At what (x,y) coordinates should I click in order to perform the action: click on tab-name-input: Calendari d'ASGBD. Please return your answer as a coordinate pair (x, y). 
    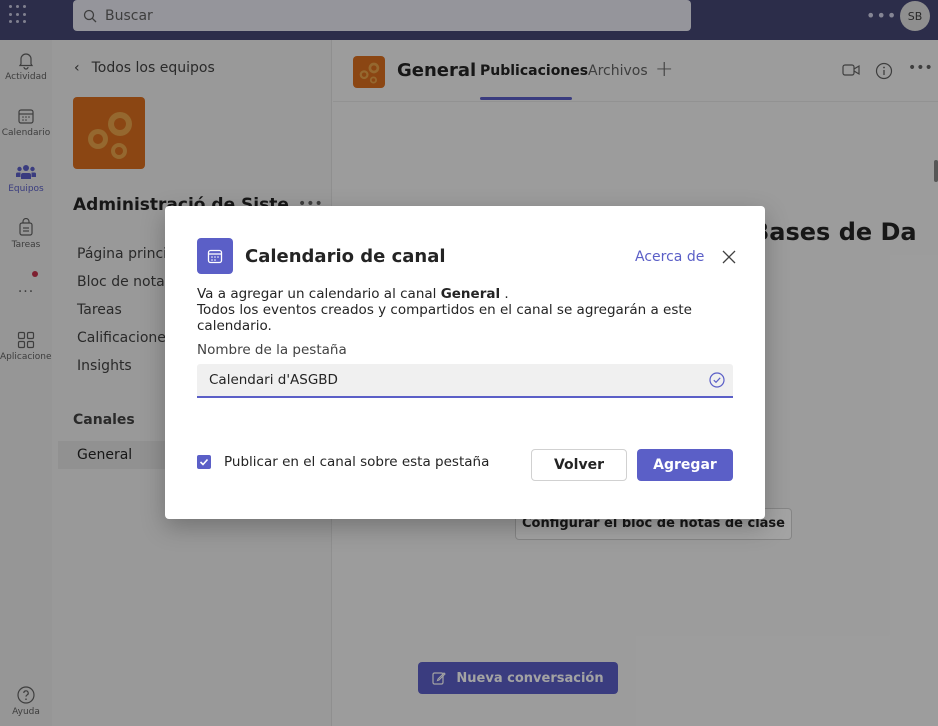
    Looking at the image, I should click on (465, 381).